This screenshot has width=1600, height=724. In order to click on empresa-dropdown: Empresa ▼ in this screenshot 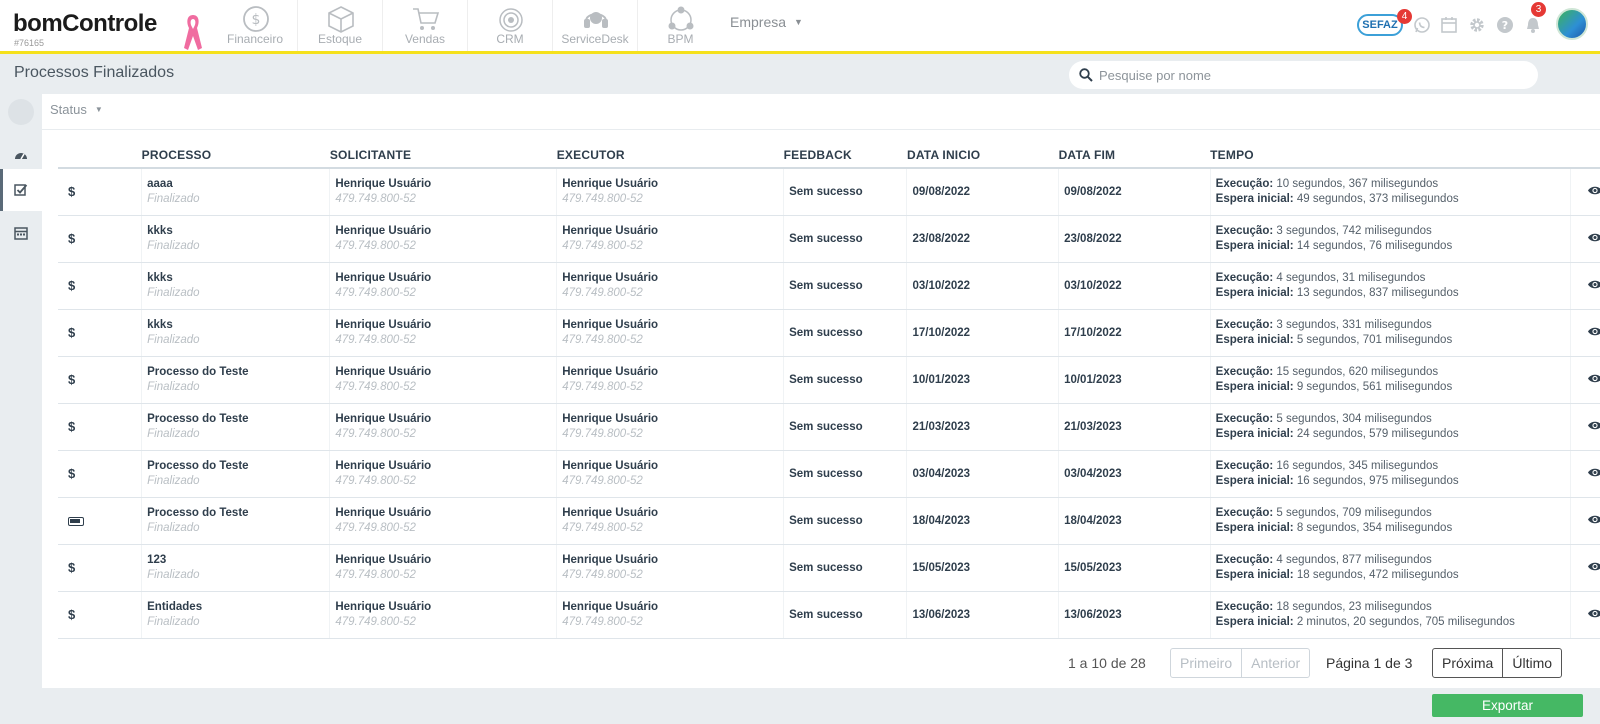, I will do `click(766, 22)`.